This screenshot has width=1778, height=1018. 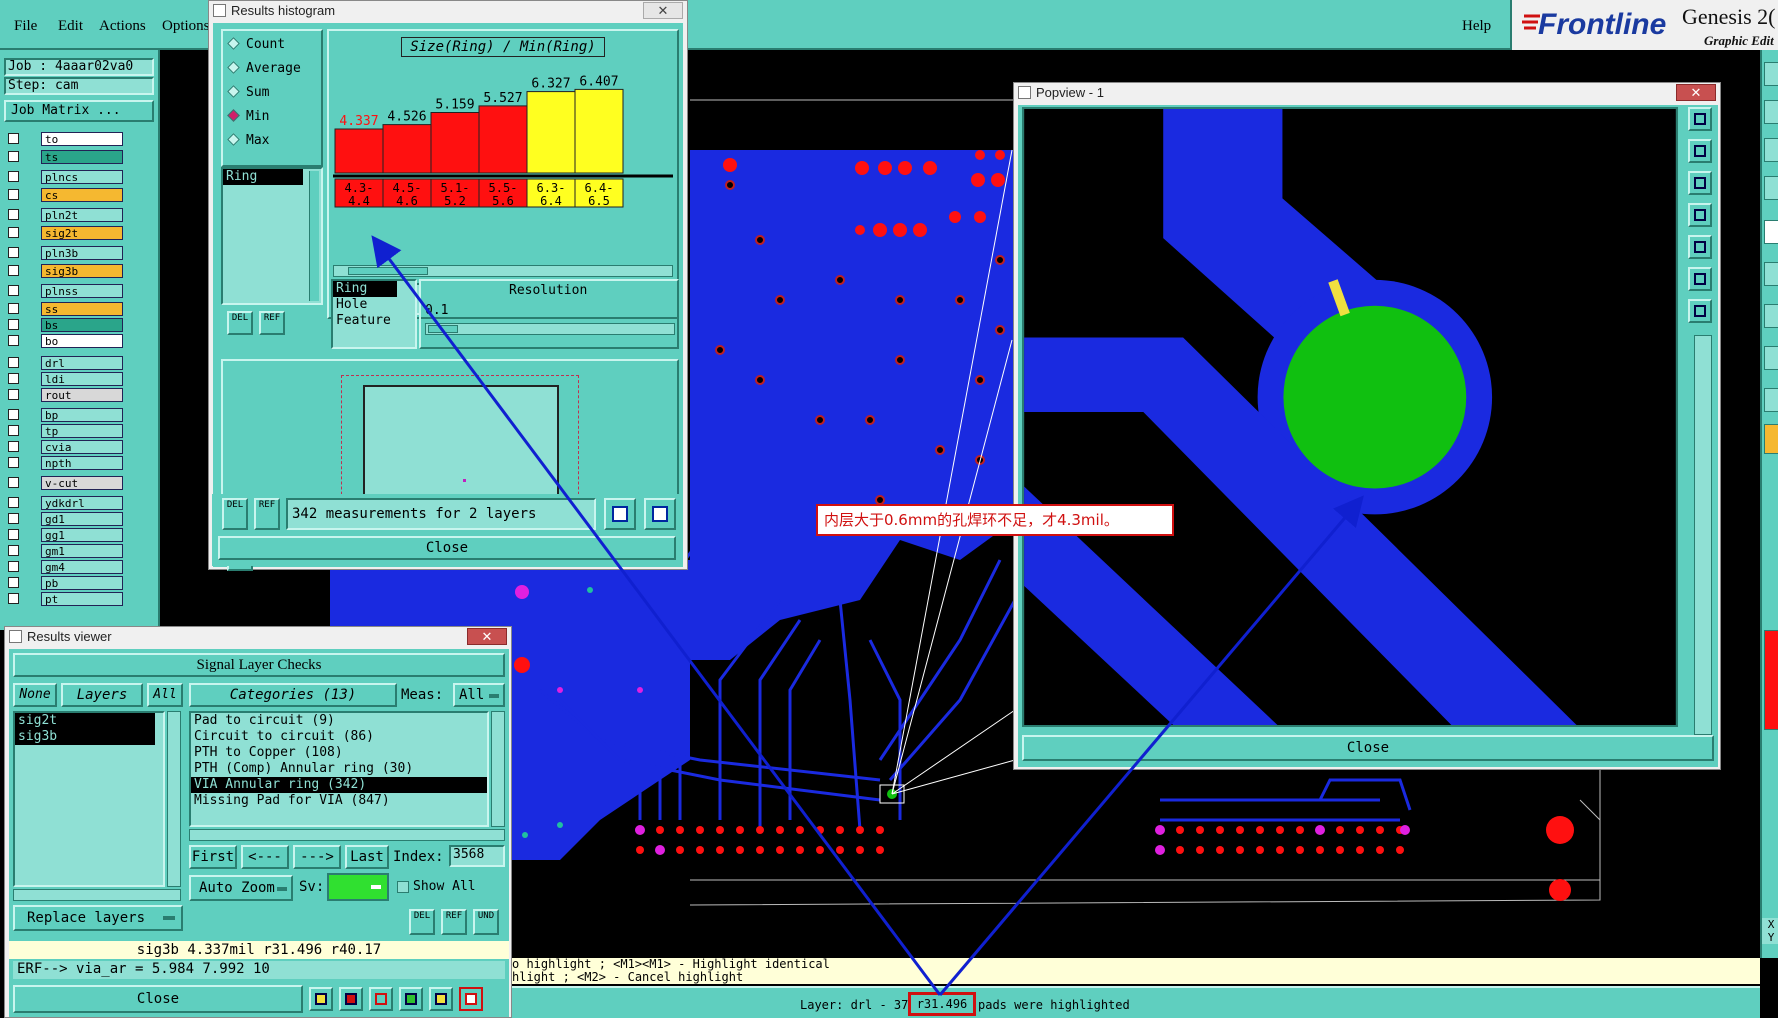 I want to click on layer-name: pt, so click(x=82, y=599).